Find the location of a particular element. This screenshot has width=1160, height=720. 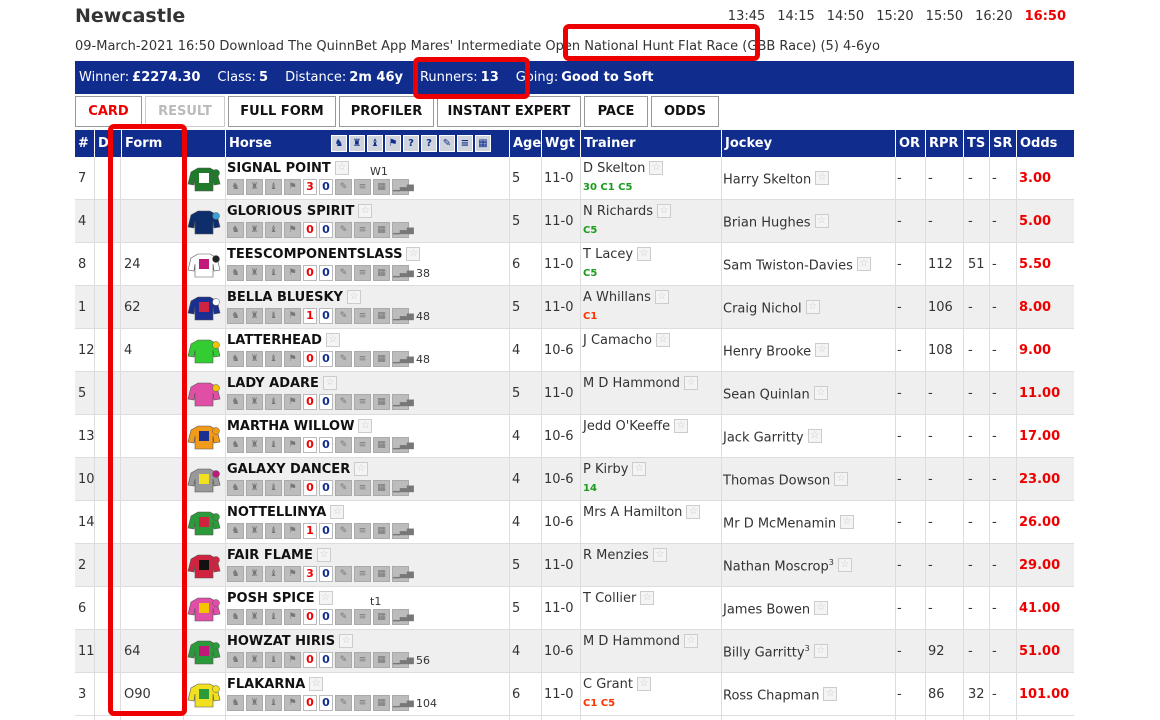

race-time-link: 14:50 is located at coordinates (845, 16).